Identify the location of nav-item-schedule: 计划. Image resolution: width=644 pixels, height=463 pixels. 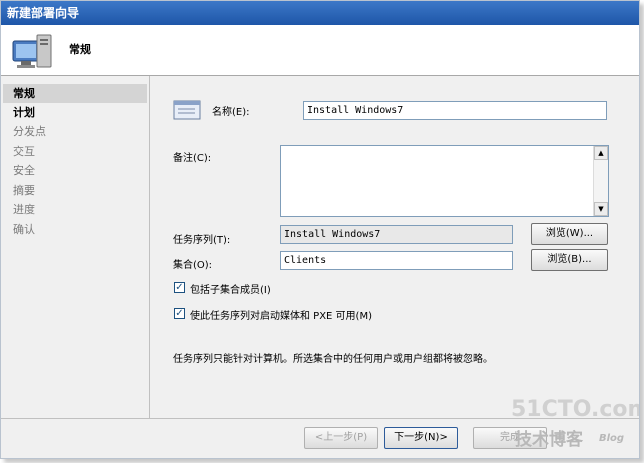
(75, 112).